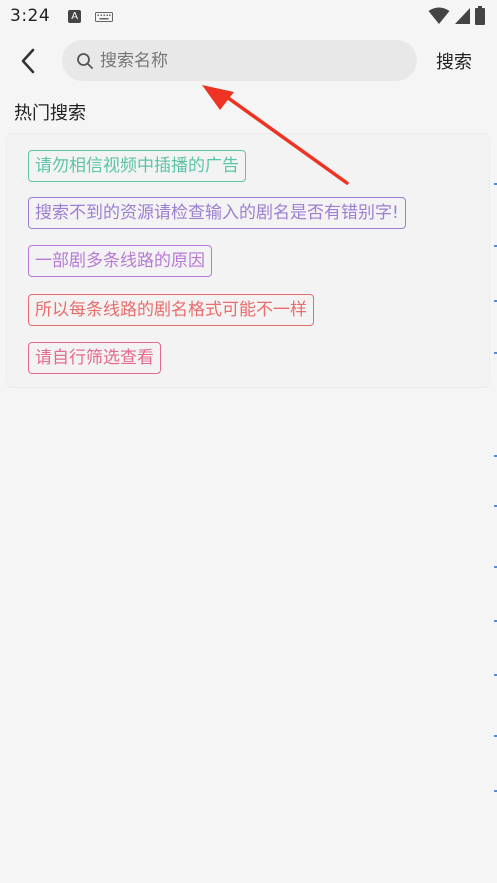 The height and width of the screenshot is (883, 497). What do you see at coordinates (30, 16) in the screenshot?
I see `status-time: 3:24` at bounding box center [30, 16].